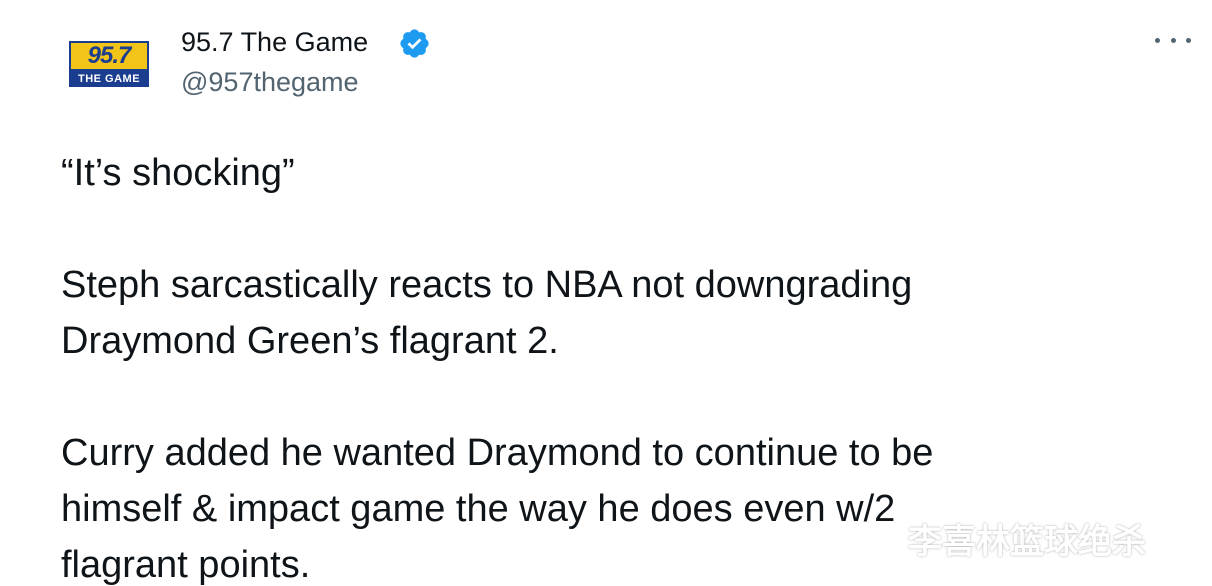 This screenshot has height=586, width=1212. I want to click on display-name: 95.7 The Game, so click(274, 42).